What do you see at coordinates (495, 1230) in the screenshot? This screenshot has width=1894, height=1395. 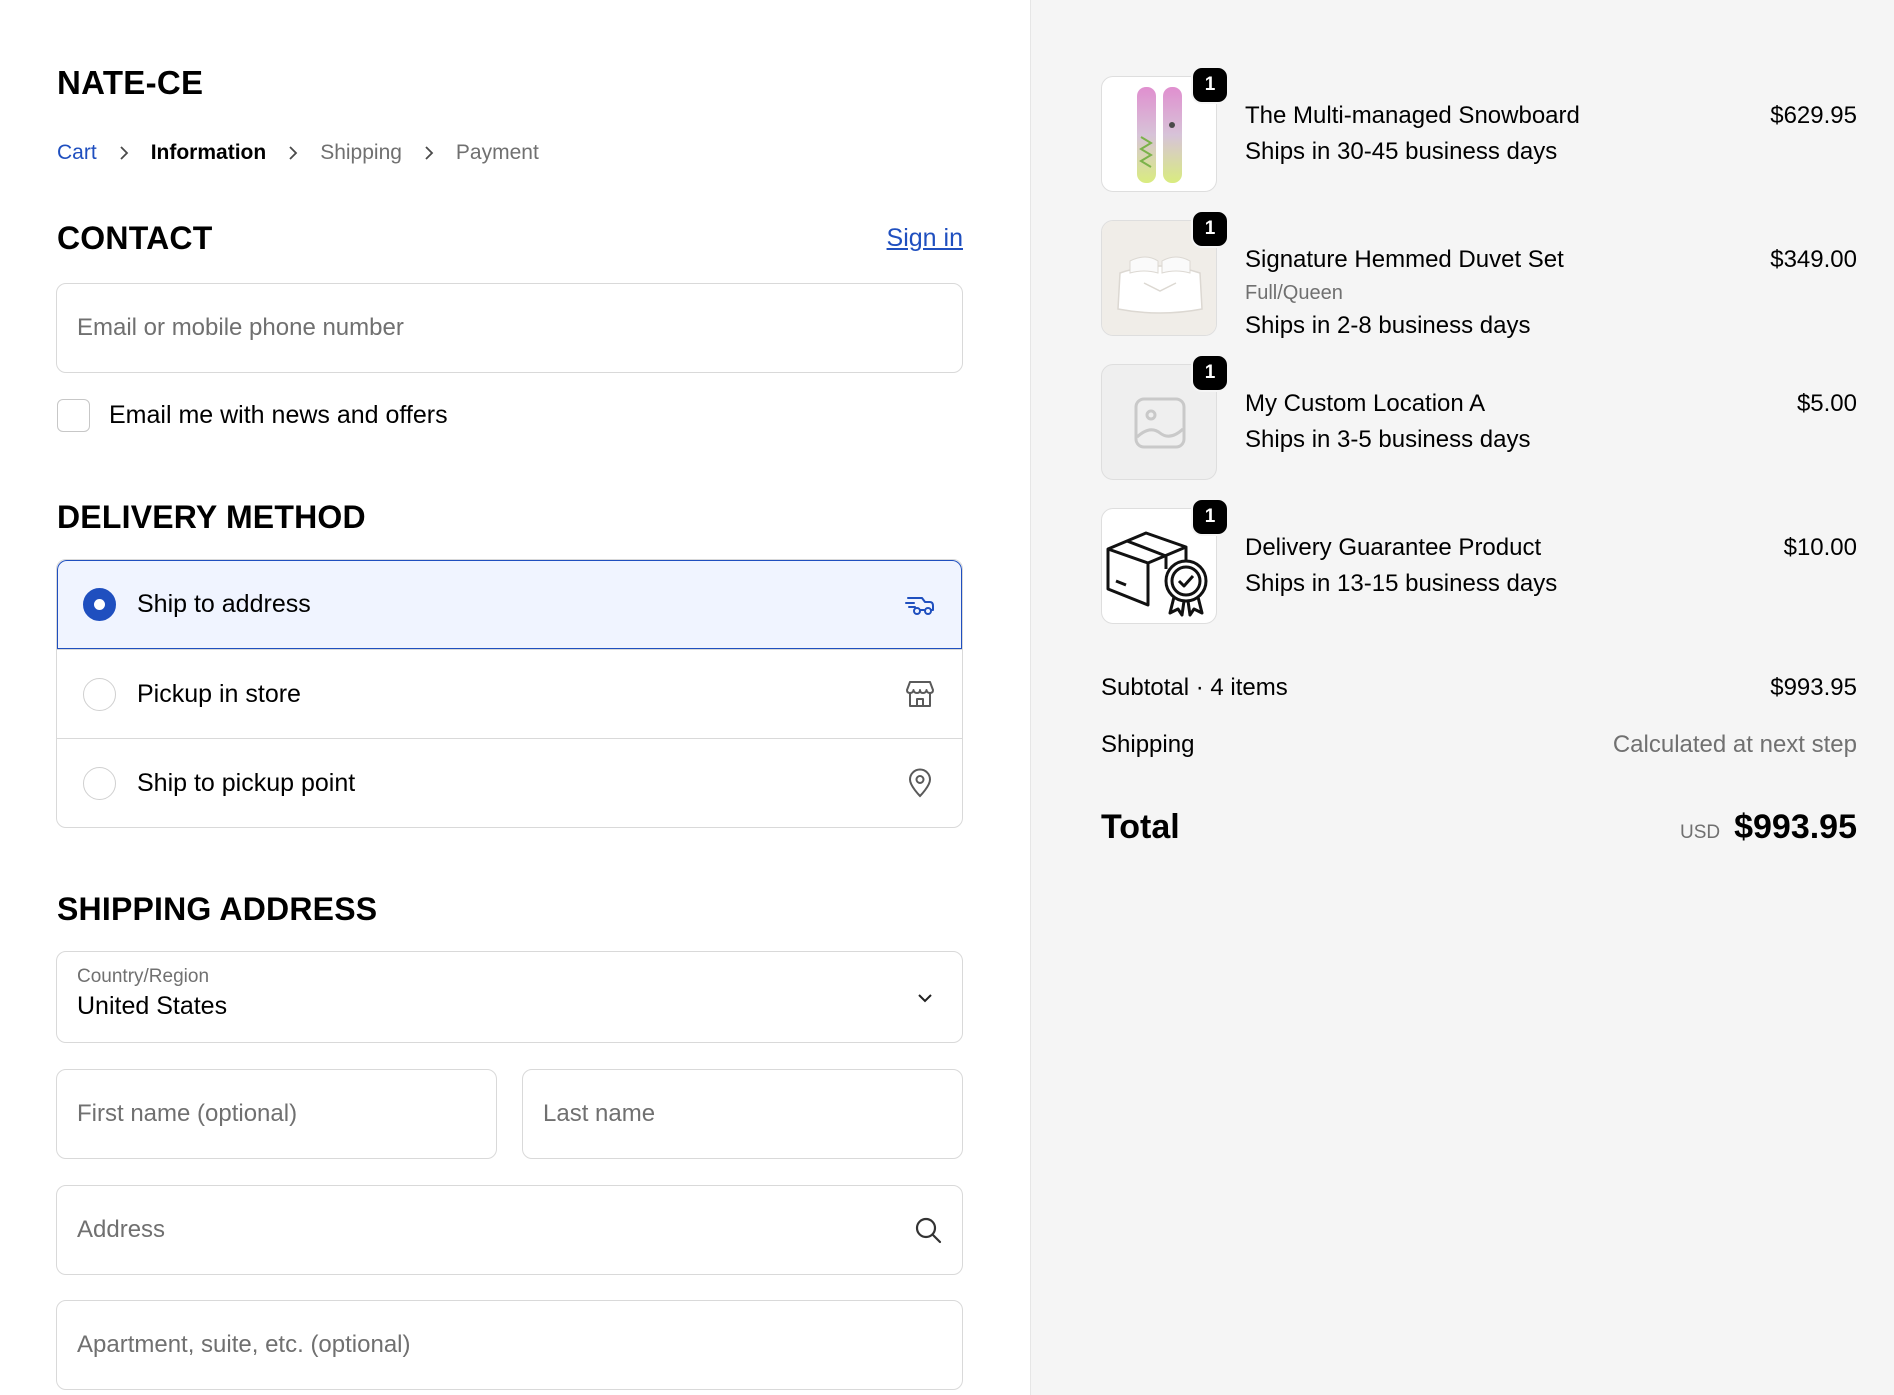 I see `address-input` at bounding box center [495, 1230].